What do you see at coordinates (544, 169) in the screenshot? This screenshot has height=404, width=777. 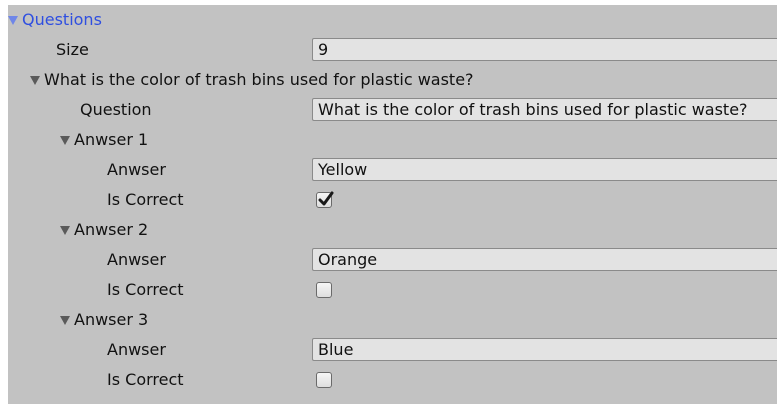 I see `anwser-1-input: Yellow` at bounding box center [544, 169].